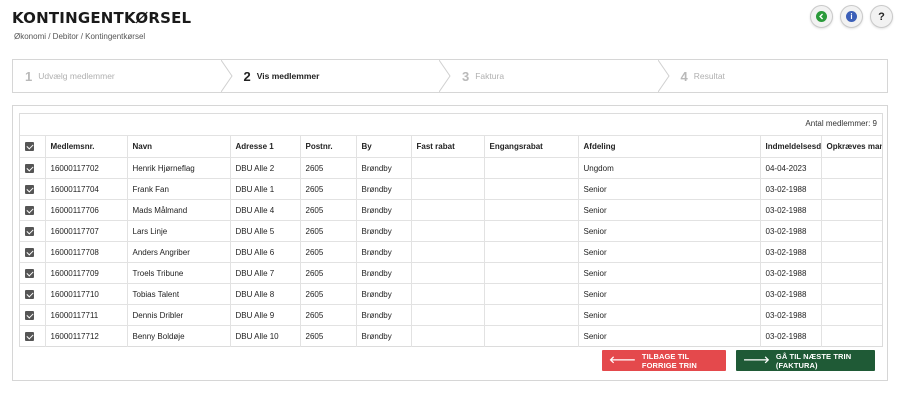  I want to click on table-cell: DBU Alle 2, so click(265, 168).